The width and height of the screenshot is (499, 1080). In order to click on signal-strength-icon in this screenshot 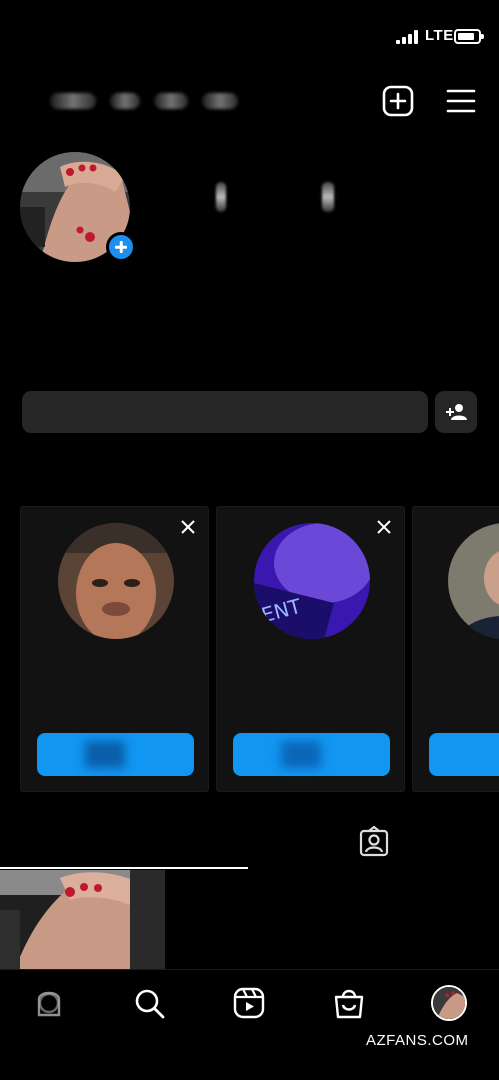, I will do `click(408, 37)`.